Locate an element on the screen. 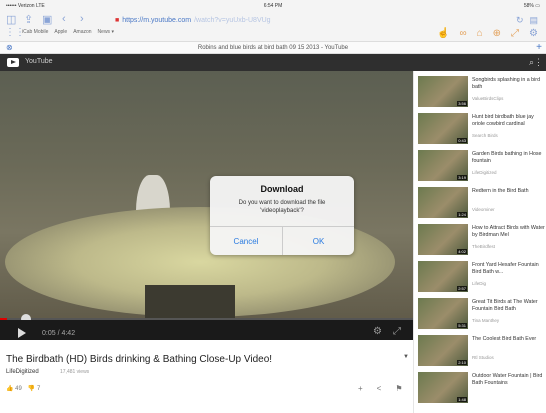 This screenshot has width=546, height=413. play-icon is located at coordinates (22, 333).